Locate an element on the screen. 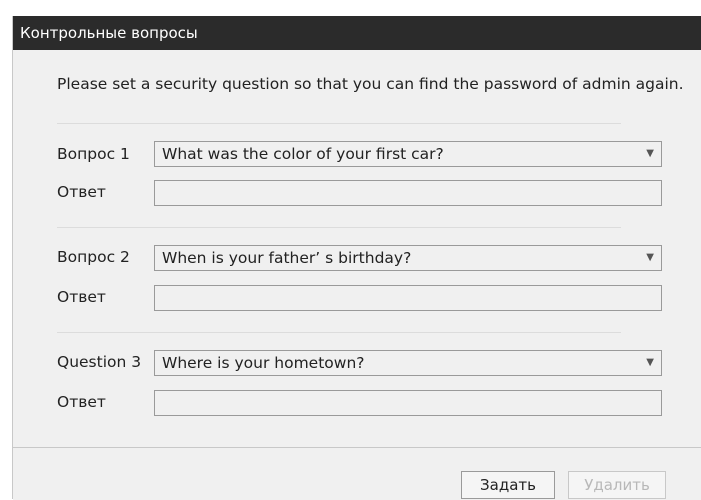 The image size is (701, 500). question-3-value: Where is your hometown? is located at coordinates (263, 363).